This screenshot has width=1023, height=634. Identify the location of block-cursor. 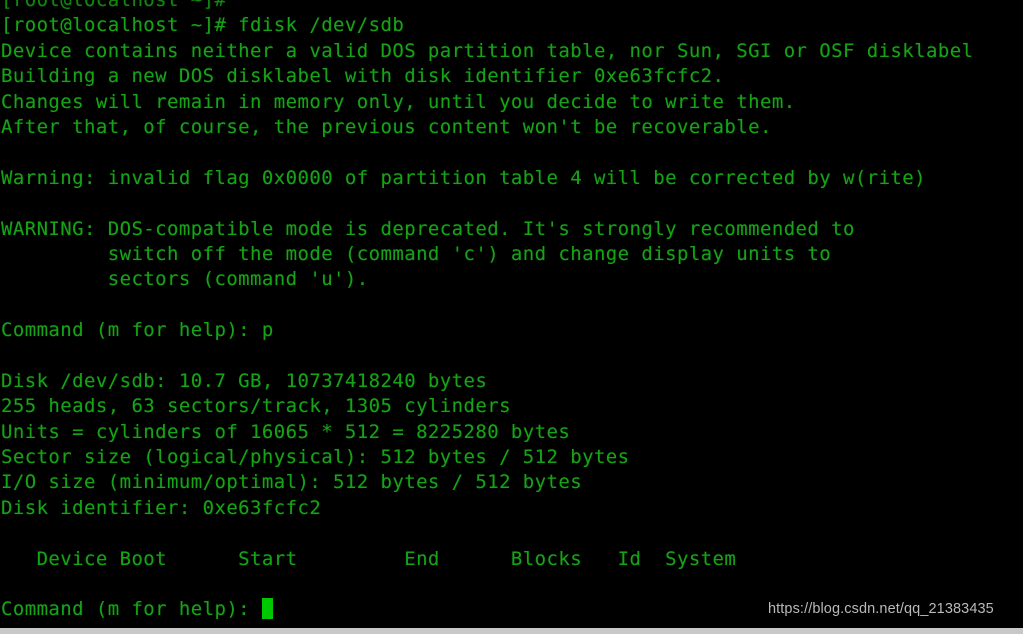
(267, 609).